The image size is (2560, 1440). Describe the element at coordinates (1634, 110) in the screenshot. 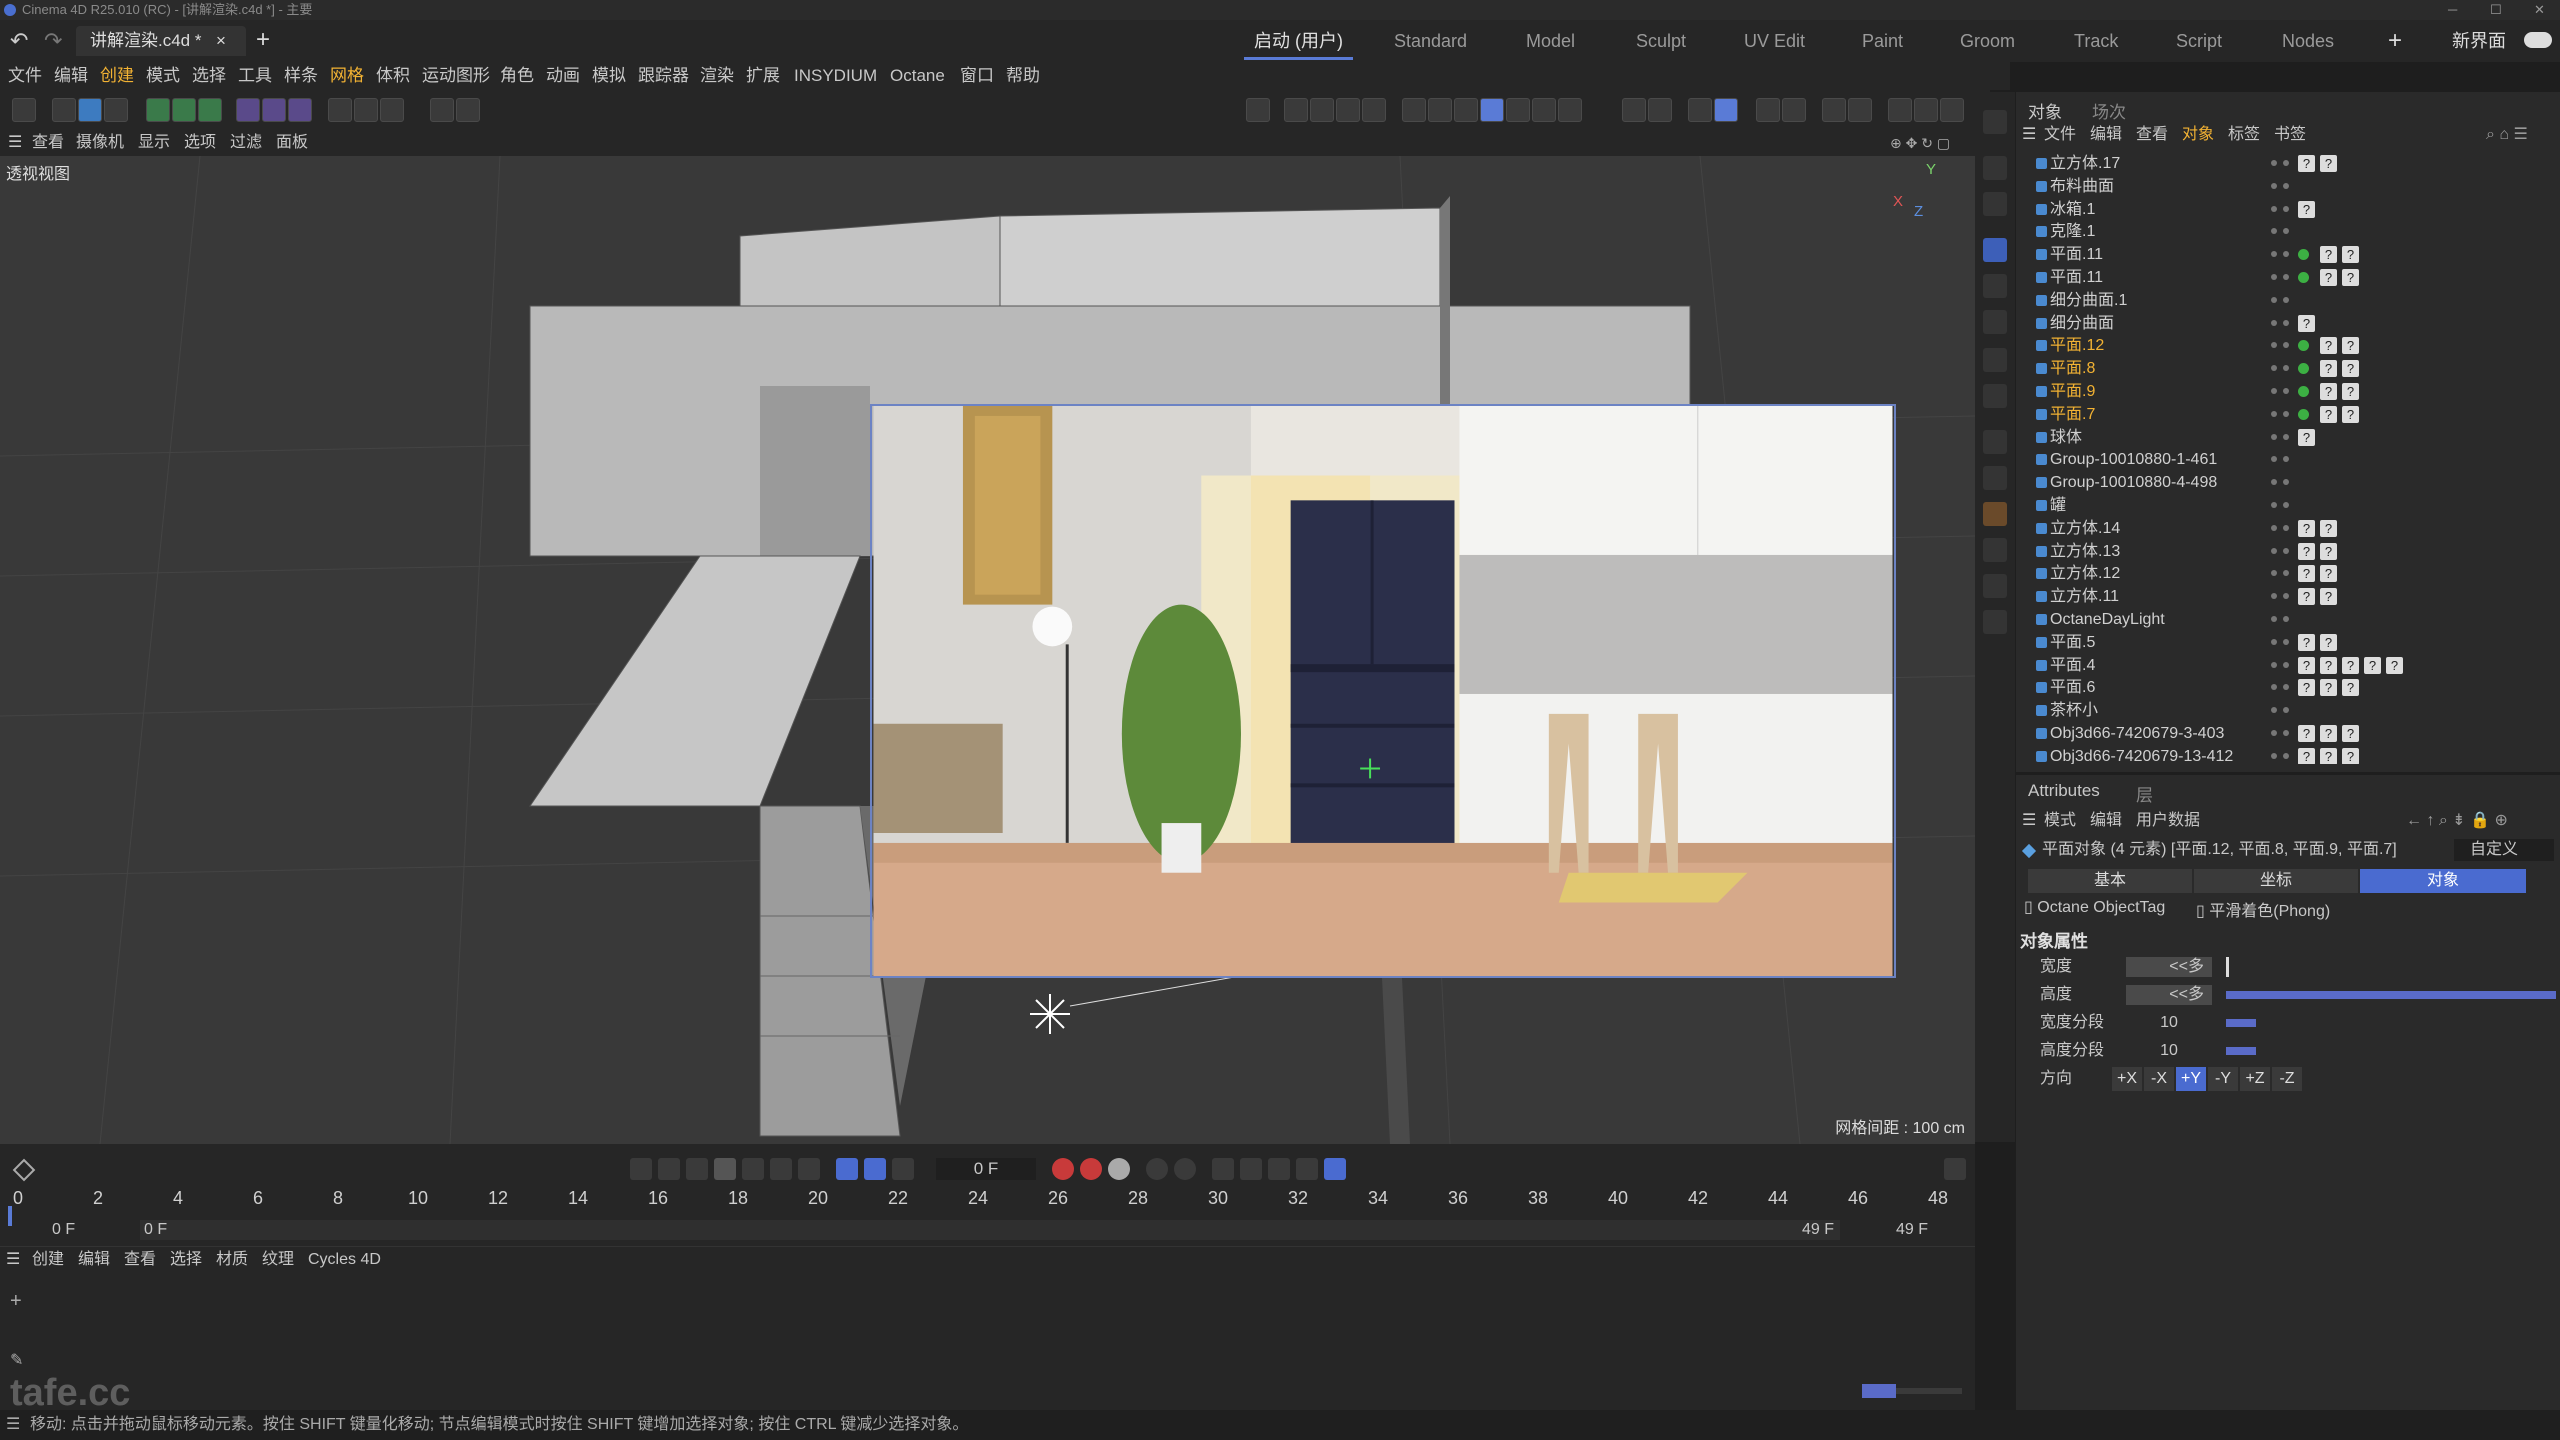

I see `magnet-icon` at that location.